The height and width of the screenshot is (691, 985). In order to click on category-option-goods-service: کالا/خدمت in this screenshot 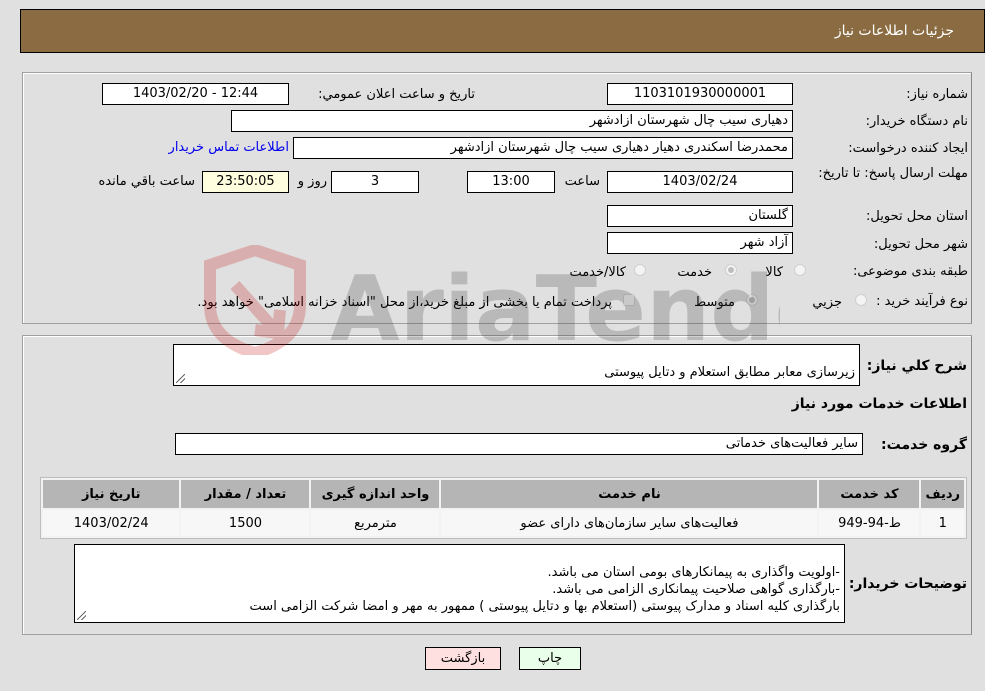, I will do `click(597, 272)`.